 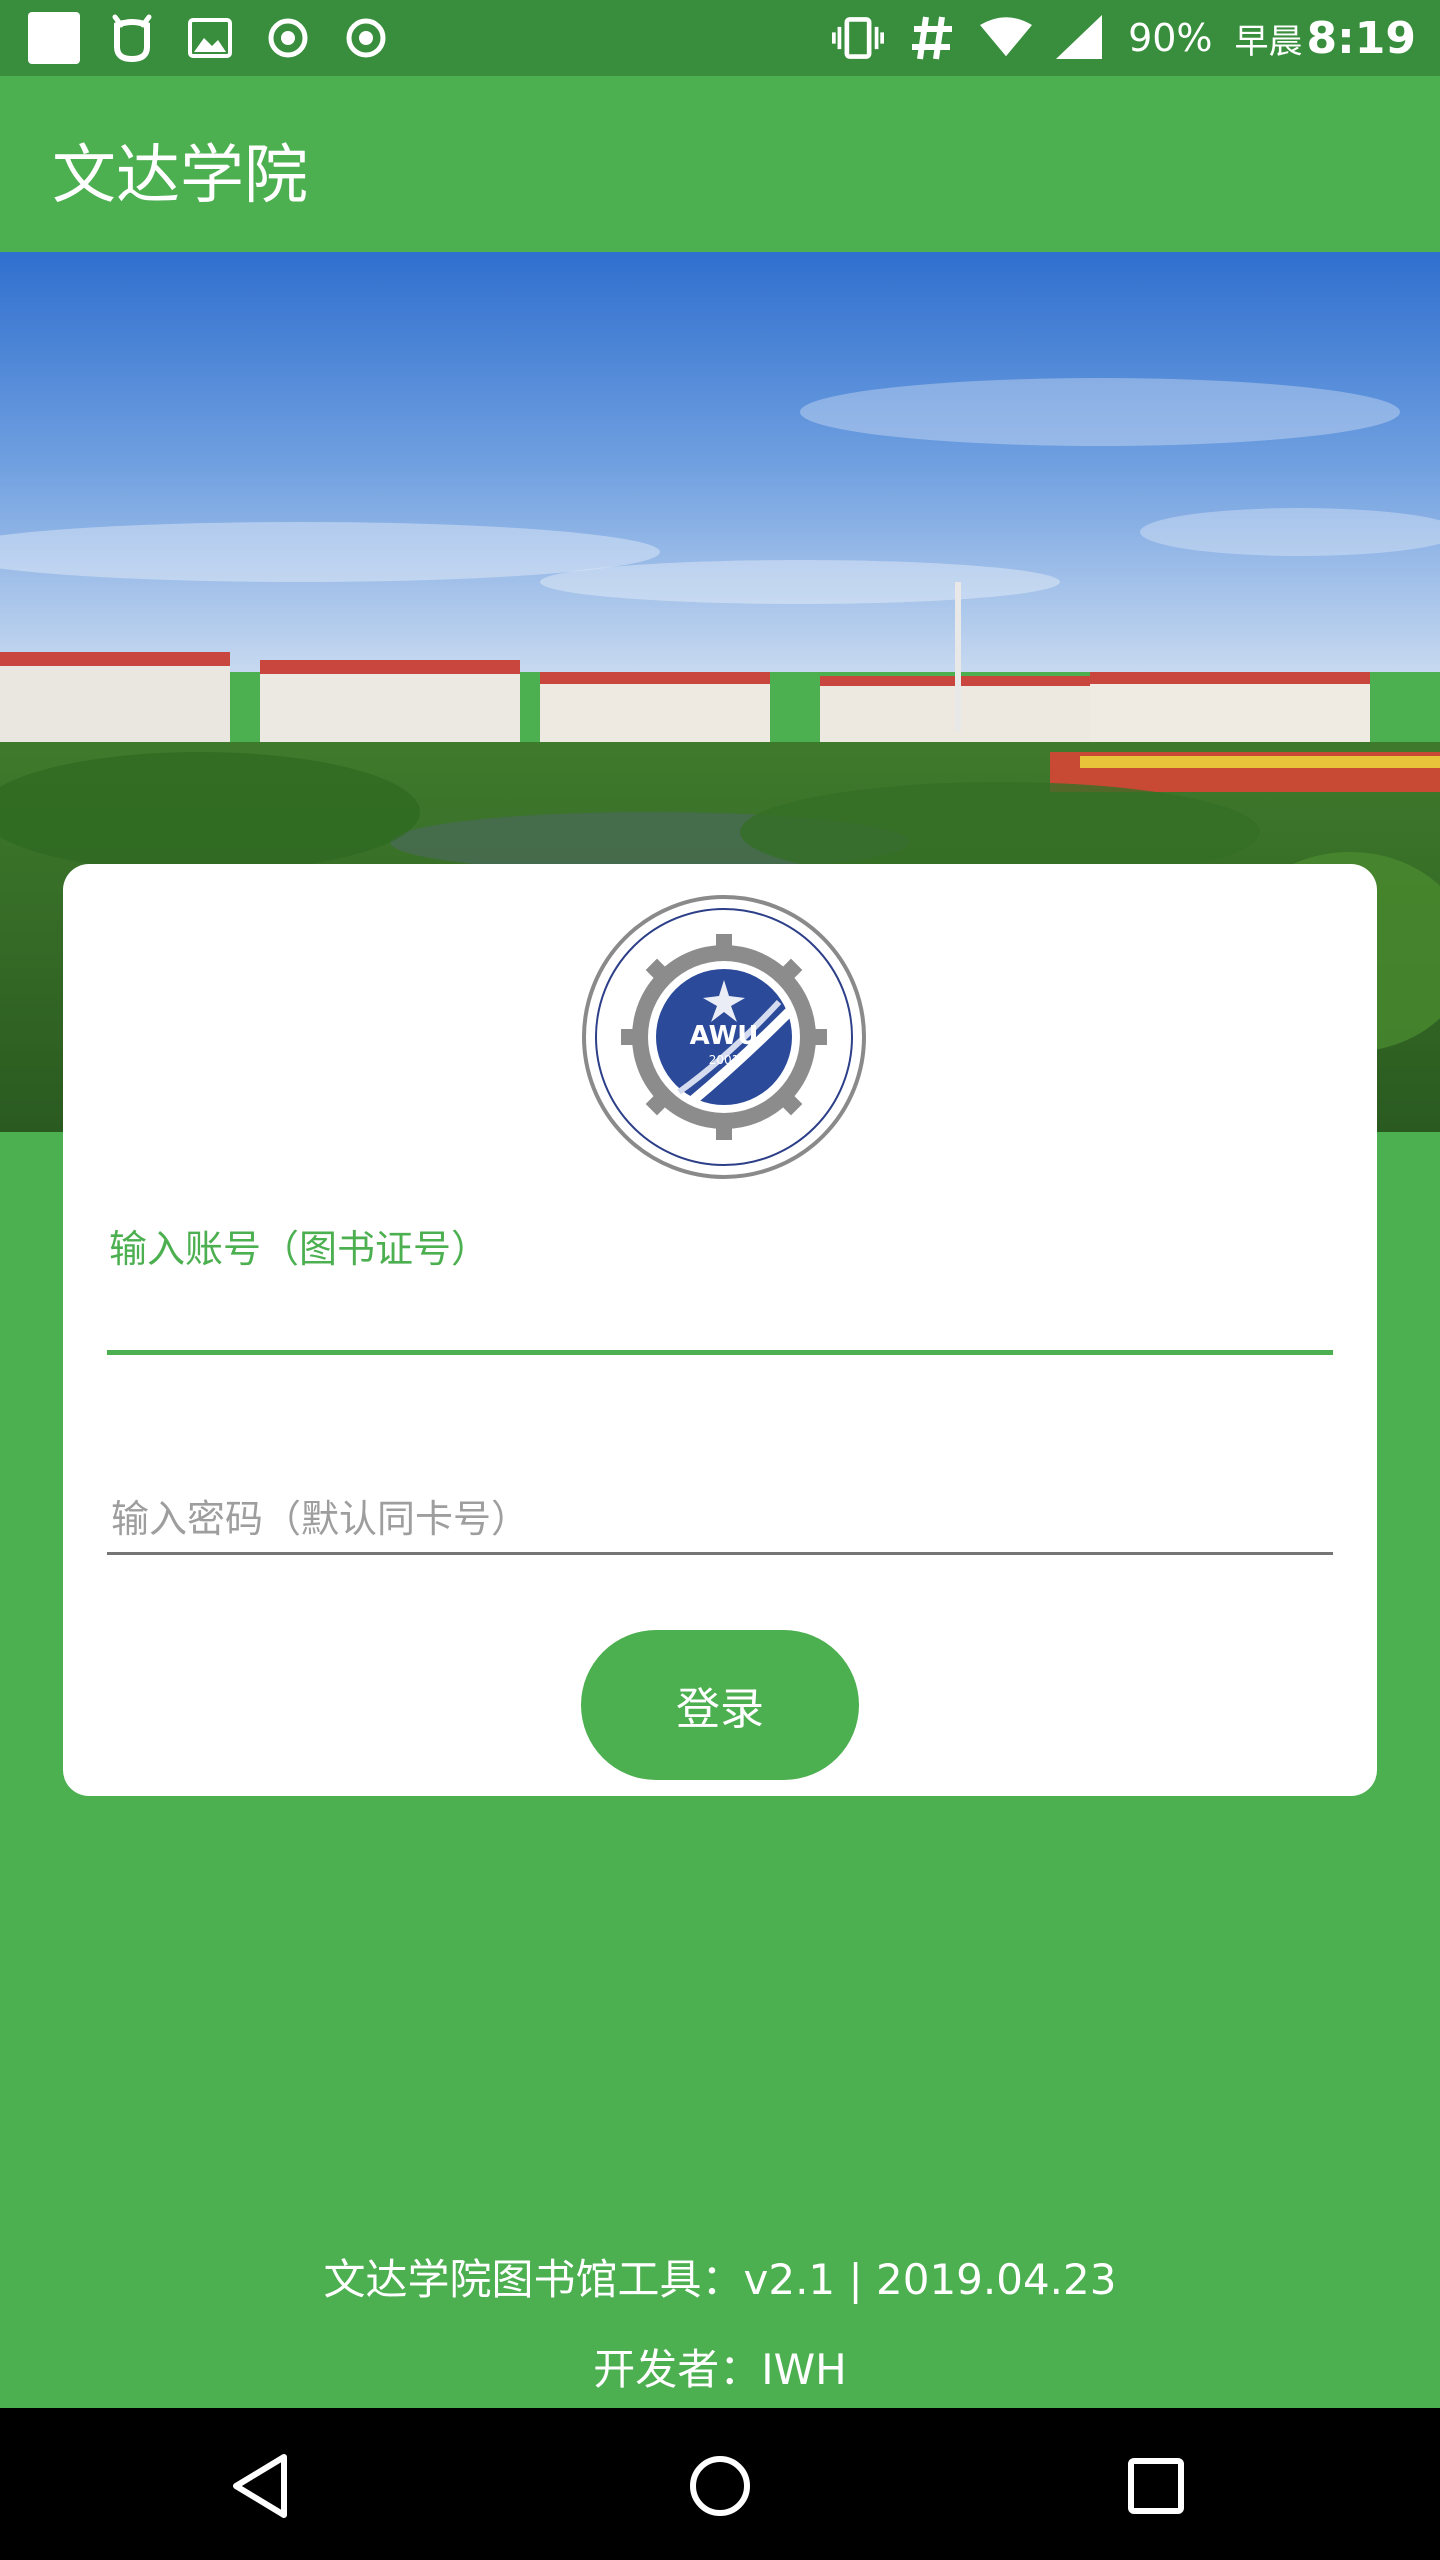 What do you see at coordinates (724, 1315) in the screenshot?
I see `account-input` at bounding box center [724, 1315].